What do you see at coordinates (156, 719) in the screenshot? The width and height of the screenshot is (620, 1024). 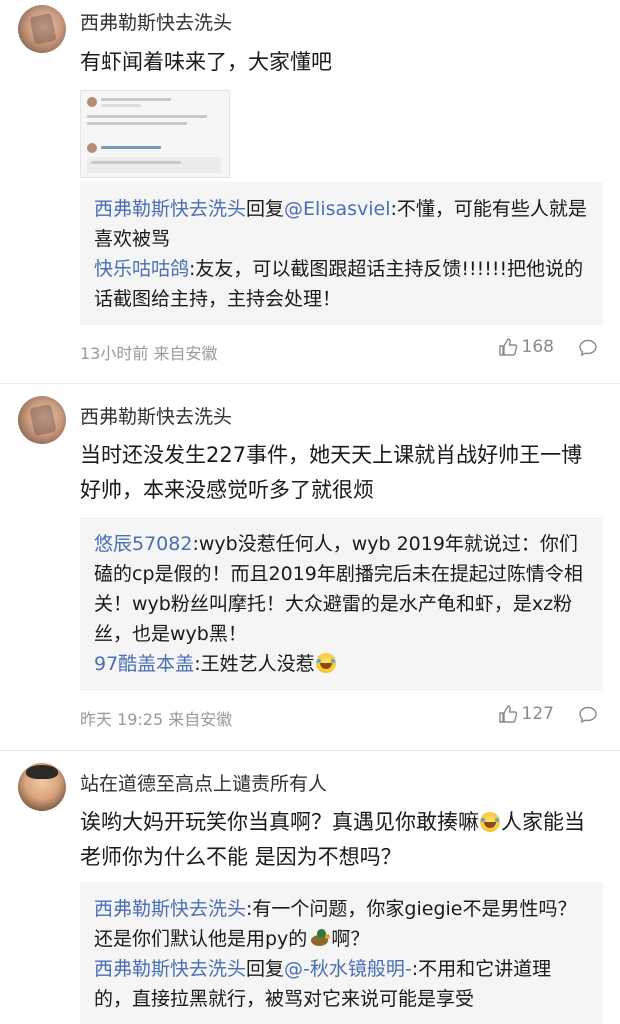 I see `comment-meta: 昨天 19:25 来自安徽` at bounding box center [156, 719].